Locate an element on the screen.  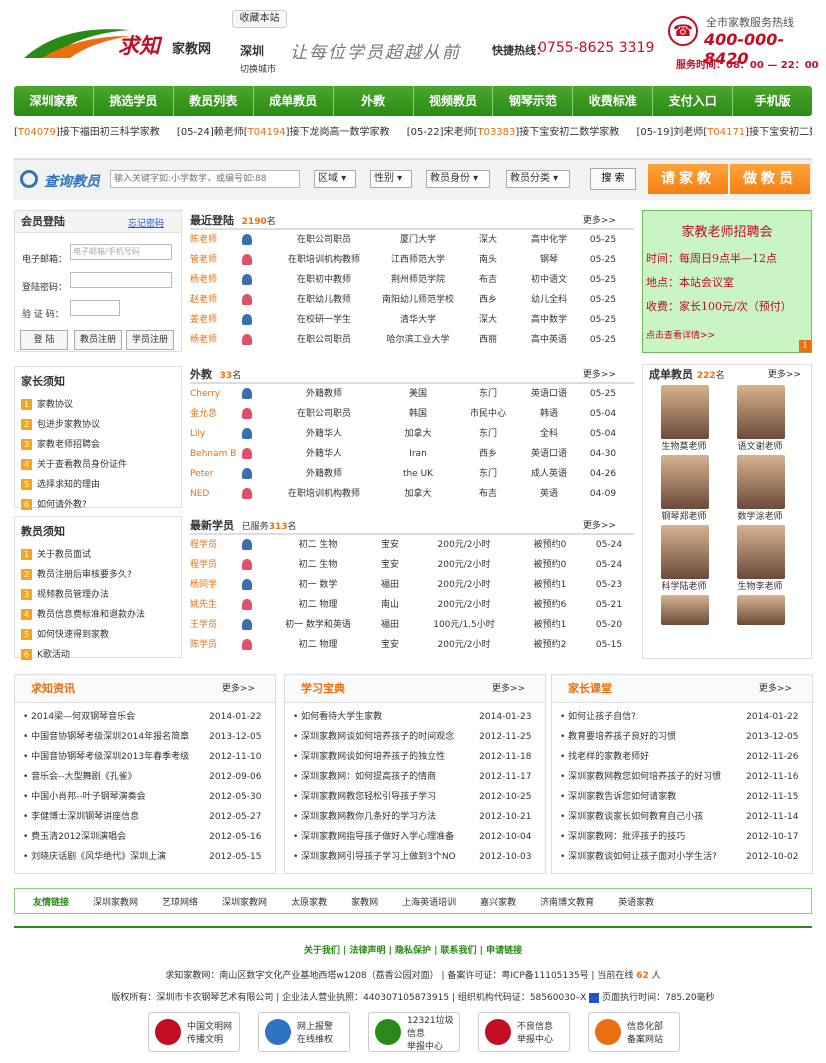
tutor-card: 生物李老师 is located at coordinates (763, 560).